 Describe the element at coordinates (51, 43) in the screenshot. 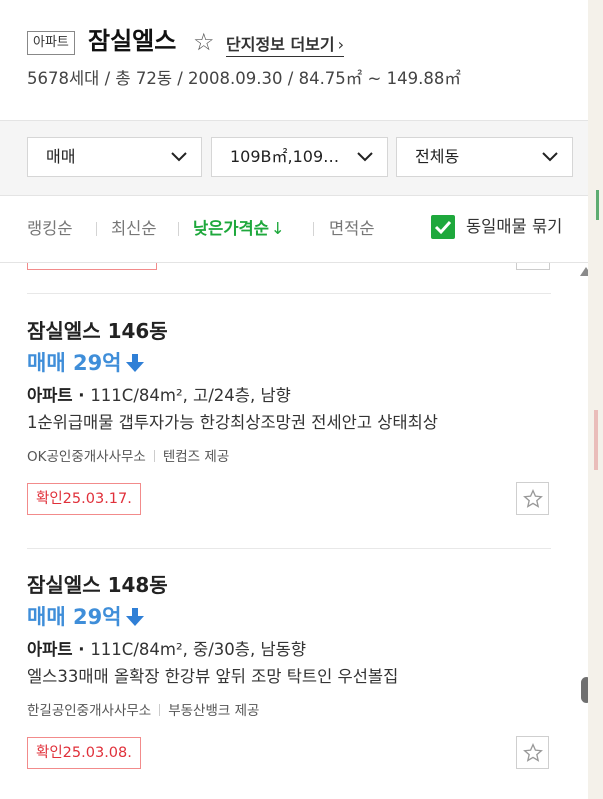

I see `type-badge: 아파트` at that location.